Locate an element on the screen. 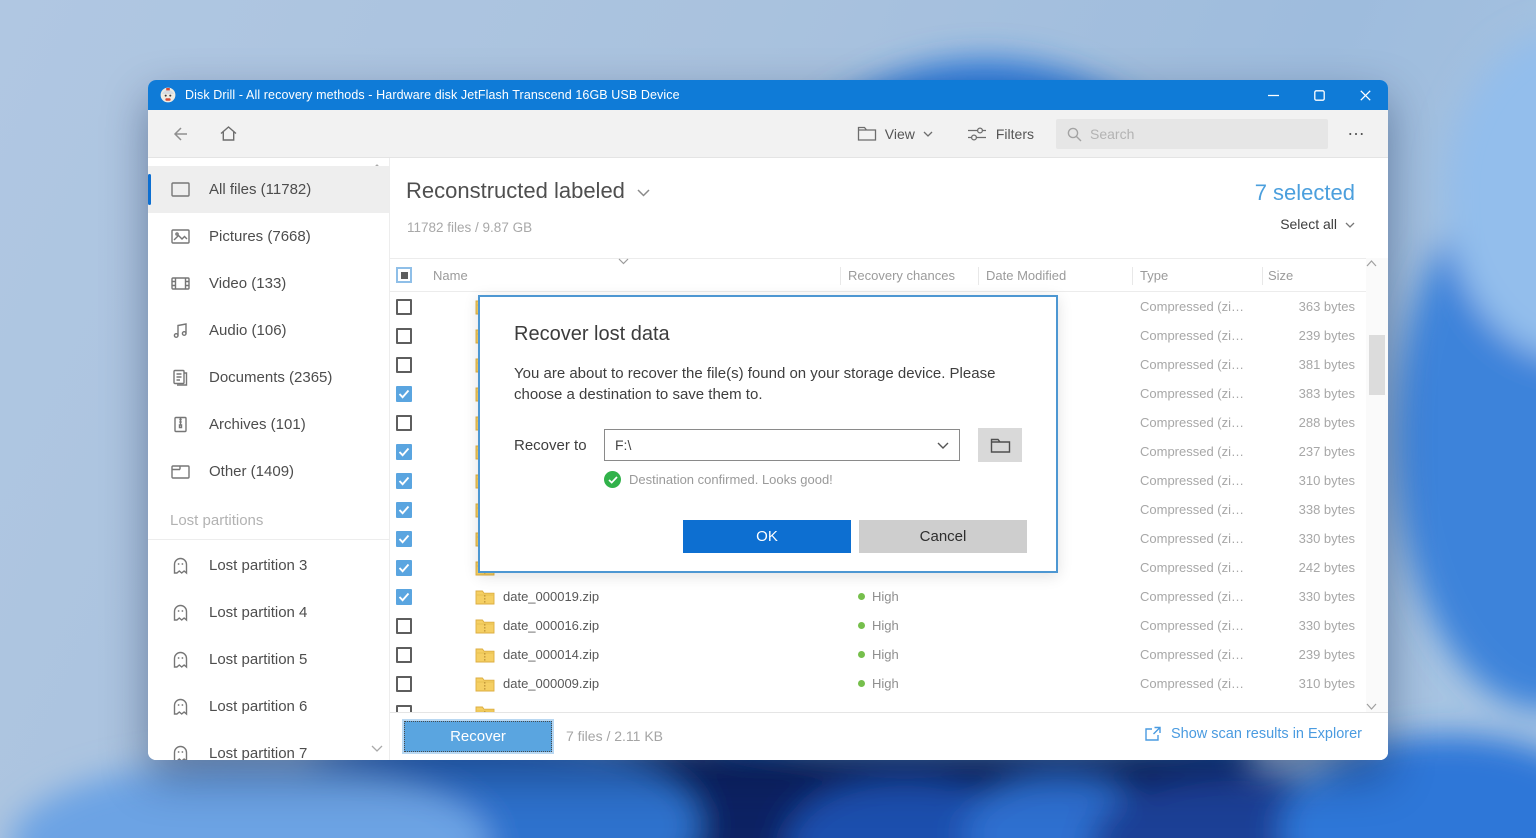 The width and height of the screenshot is (1536, 838). chevron-down-icon is located at coordinates (943, 445).